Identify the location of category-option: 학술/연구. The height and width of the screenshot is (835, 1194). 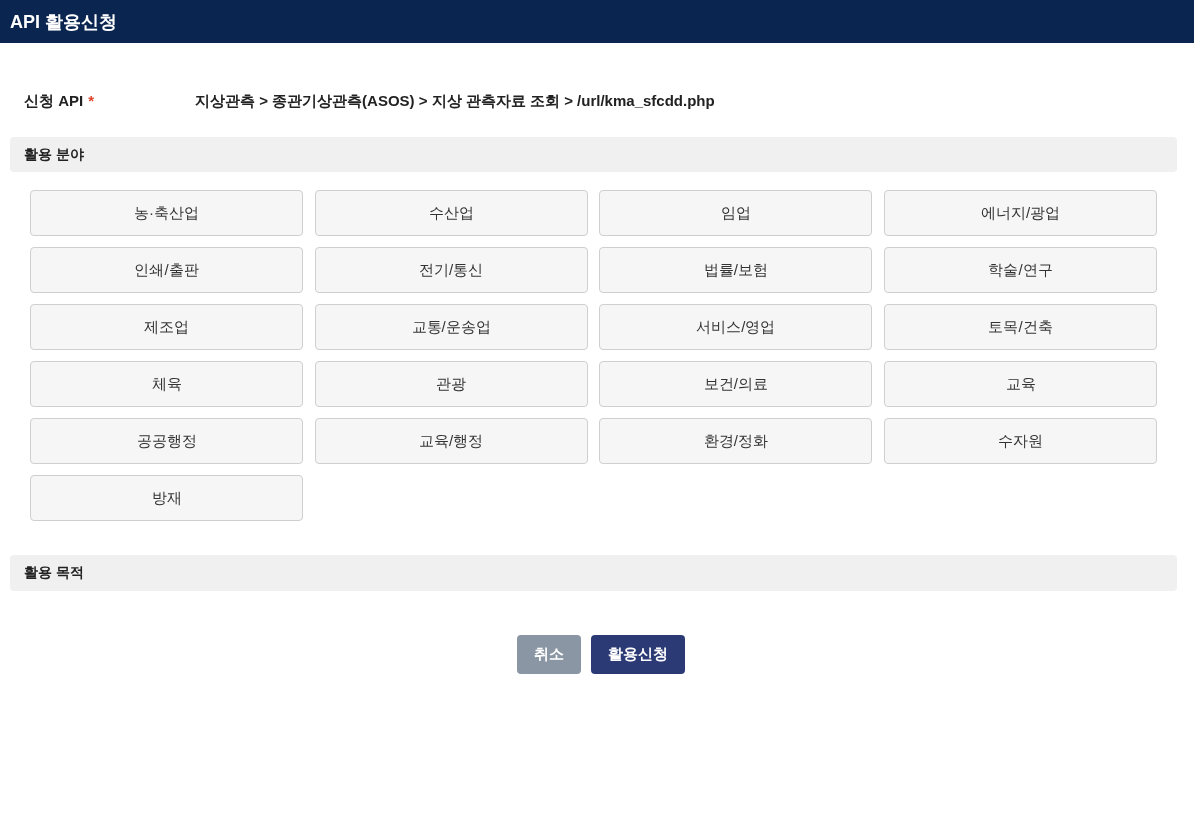
(1021, 270).